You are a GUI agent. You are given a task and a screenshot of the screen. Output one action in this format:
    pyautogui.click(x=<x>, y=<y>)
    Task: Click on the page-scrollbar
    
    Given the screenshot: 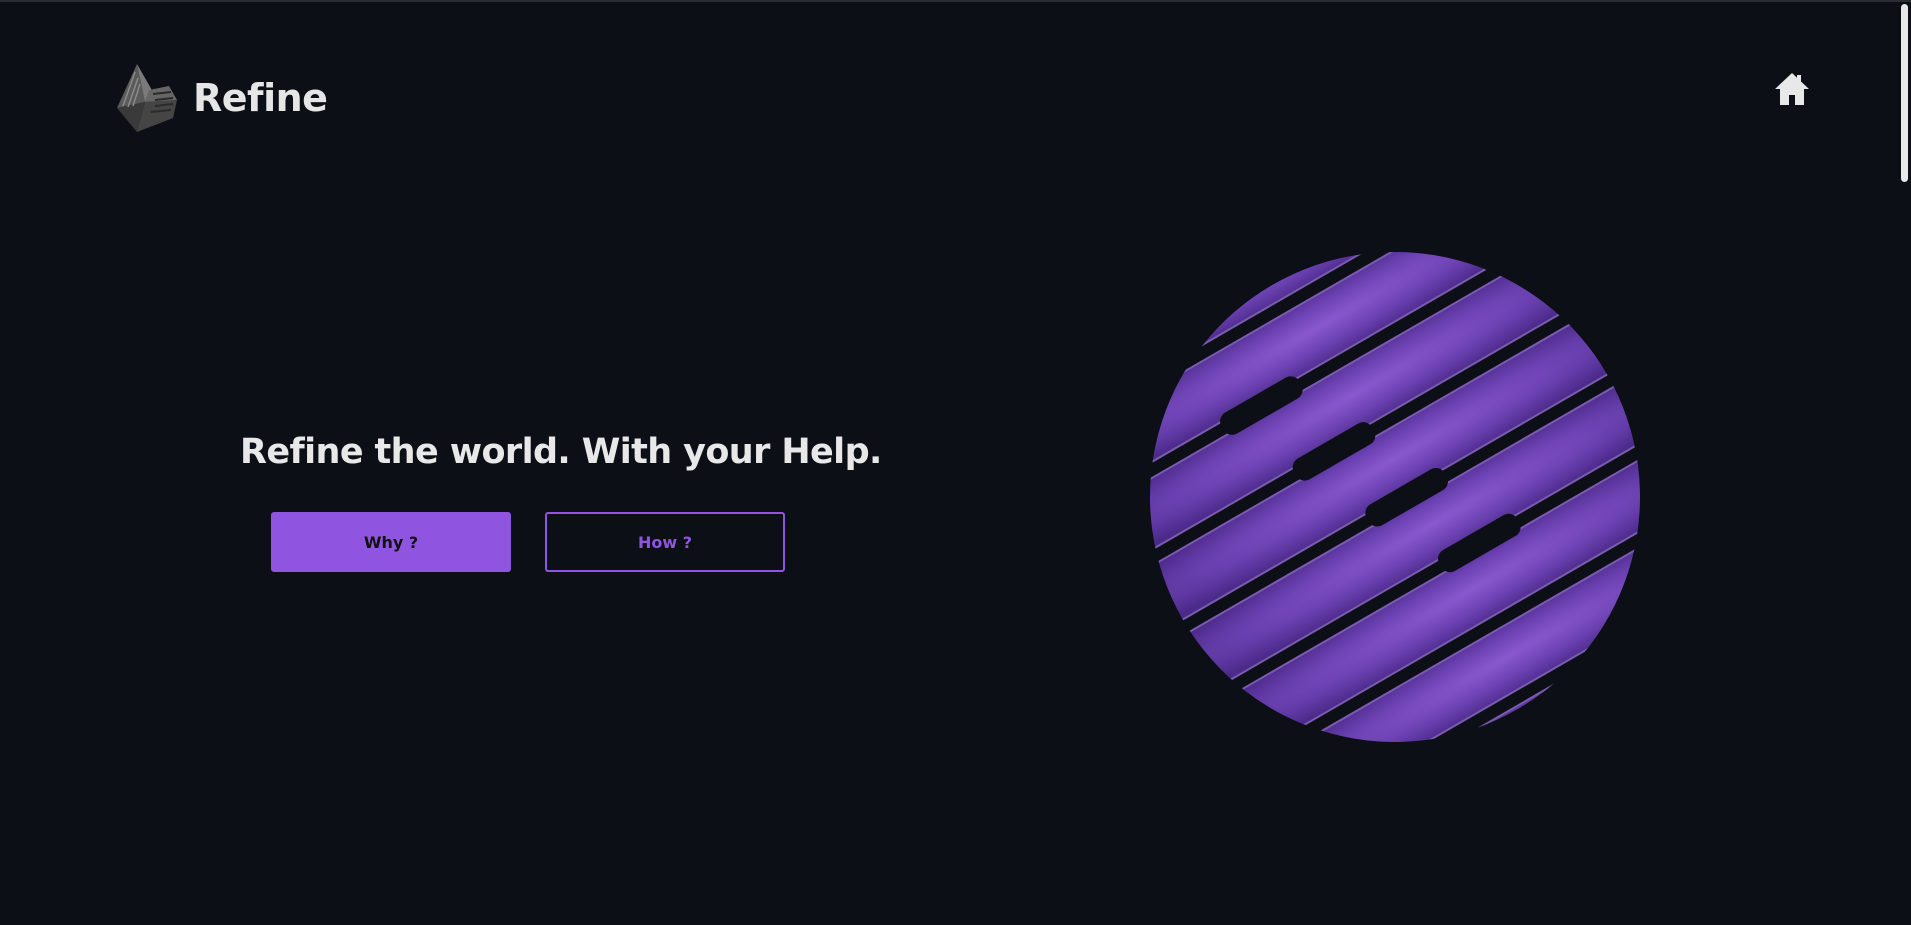 What is the action you would take?
    pyautogui.click(x=1904, y=463)
    